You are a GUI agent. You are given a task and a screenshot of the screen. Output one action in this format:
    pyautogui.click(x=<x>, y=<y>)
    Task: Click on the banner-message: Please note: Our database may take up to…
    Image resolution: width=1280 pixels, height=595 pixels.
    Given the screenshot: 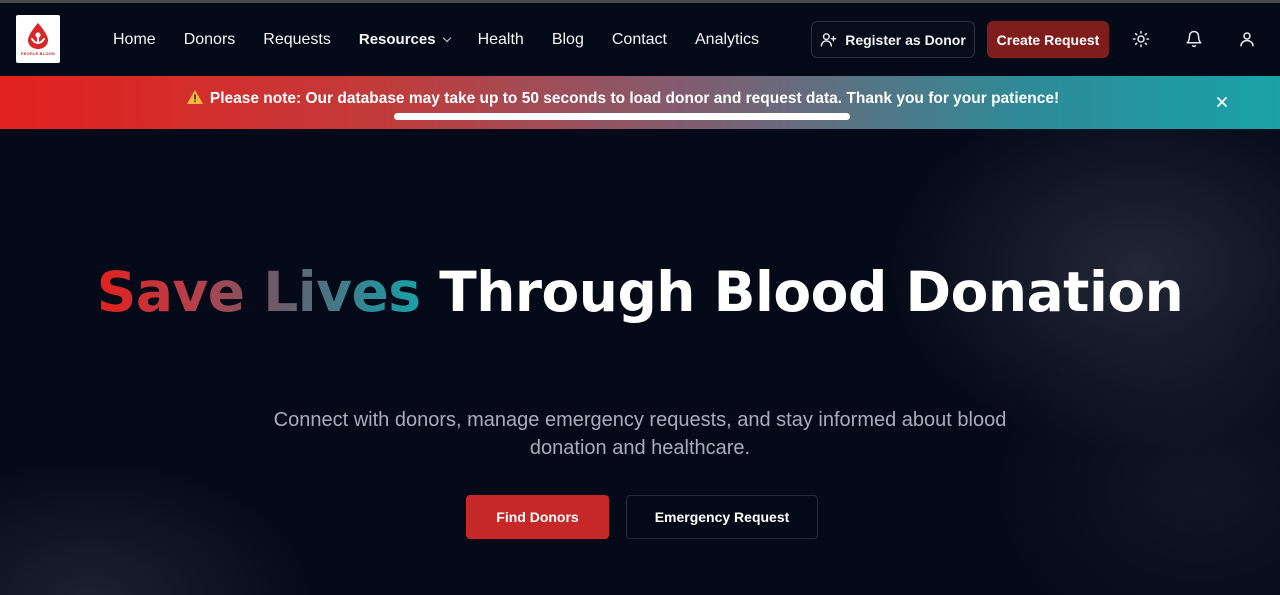 What is the action you would take?
    pyautogui.click(x=622, y=98)
    